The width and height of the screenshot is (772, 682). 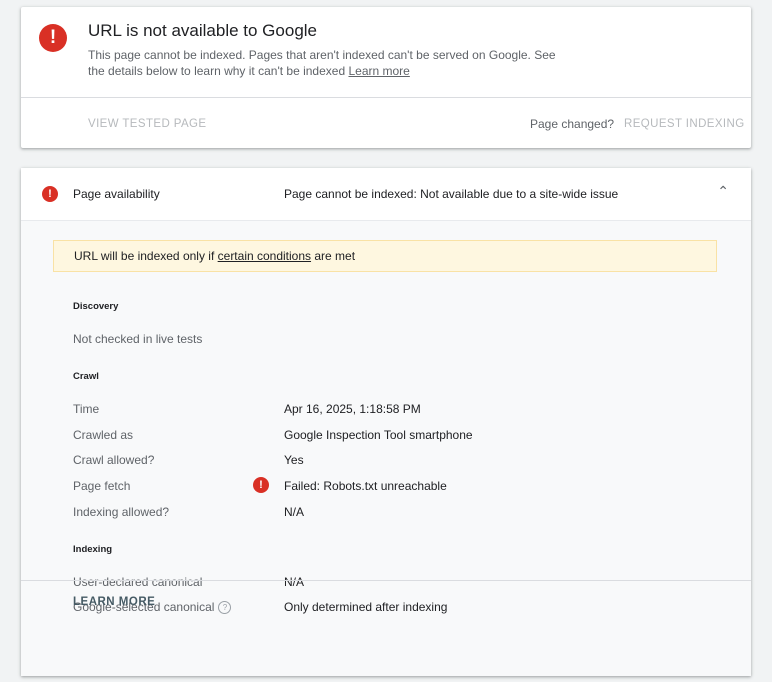 What do you see at coordinates (138, 582) in the screenshot?
I see `indexing-row-label: User-declared canonical` at bounding box center [138, 582].